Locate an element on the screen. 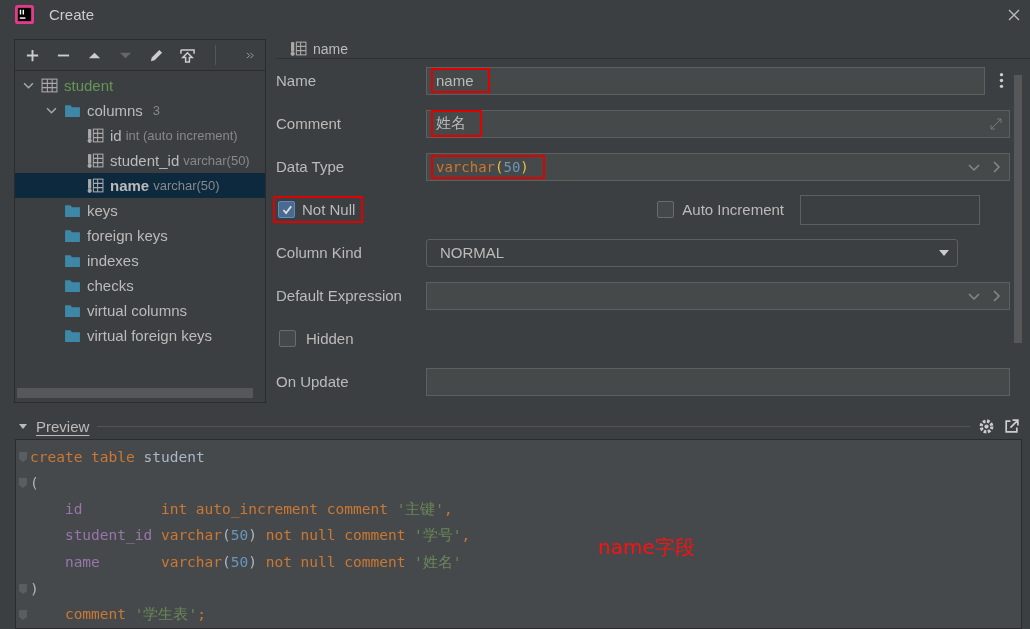 The height and width of the screenshot is (629, 1030). tree-label: student is located at coordinates (89, 86).